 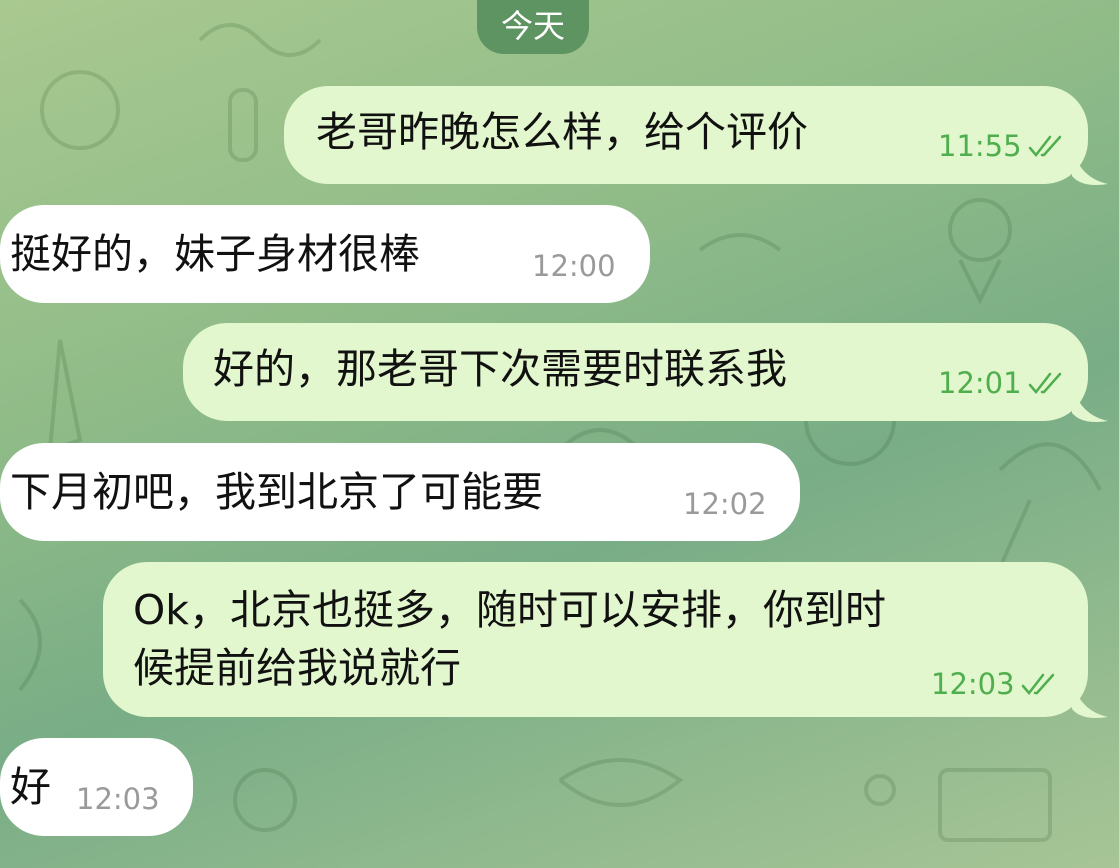 What do you see at coordinates (510, 610) in the screenshot?
I see `message-text-line-1: Ok，北京也挺多，随时可以安排，你到时` at bounding box center [510, 610].